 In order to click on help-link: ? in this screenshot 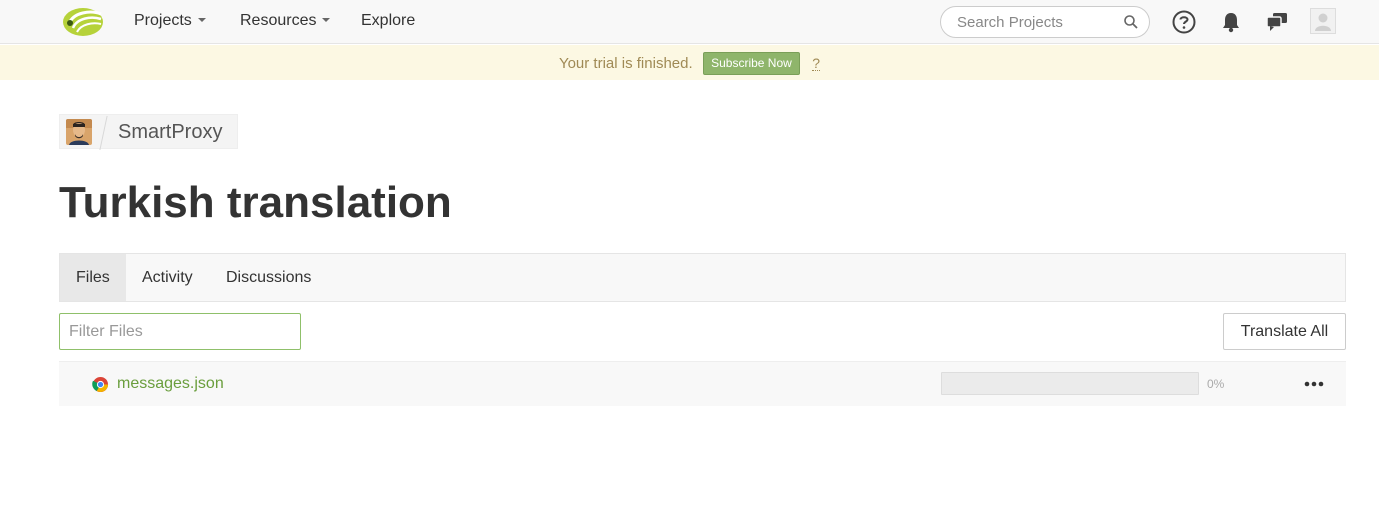, I will do `click(816, 63)`.